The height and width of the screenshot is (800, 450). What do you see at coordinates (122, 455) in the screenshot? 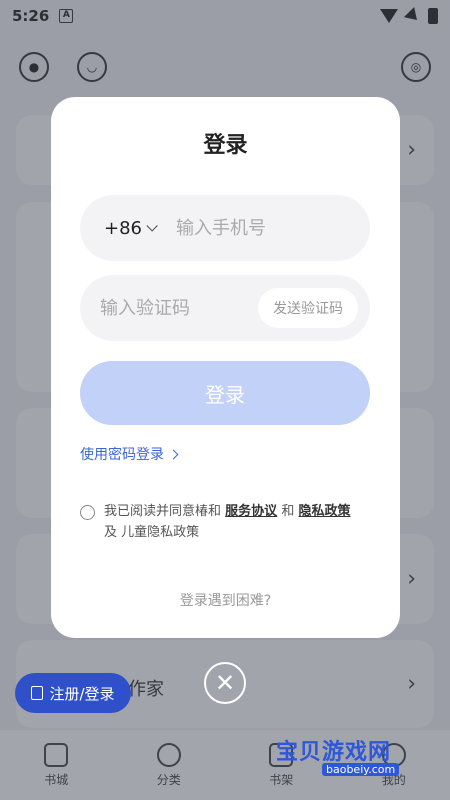
I see `password-login-label: 使用密码登录` at bounding box center [122, 455].